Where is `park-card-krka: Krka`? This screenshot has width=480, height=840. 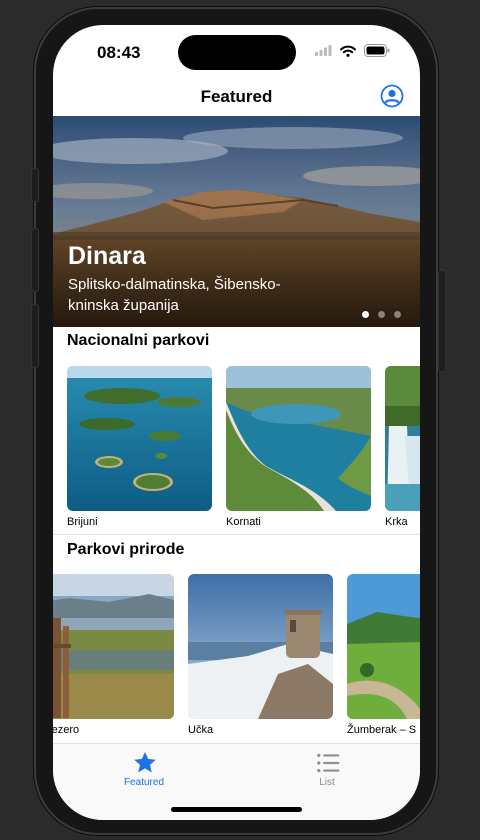
park-card-krka: Krka is located at coordinates (402, 447).